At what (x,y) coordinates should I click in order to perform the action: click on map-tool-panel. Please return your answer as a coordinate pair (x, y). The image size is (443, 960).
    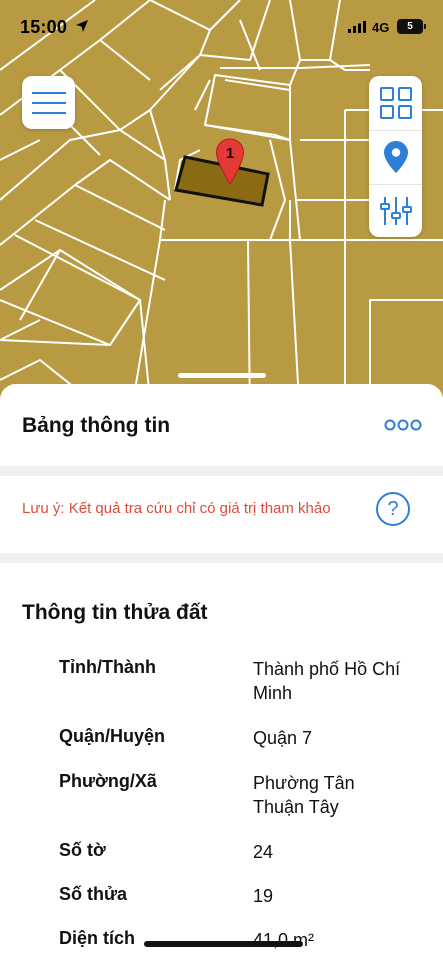
    Looking at the image, I should click on (395, 156).